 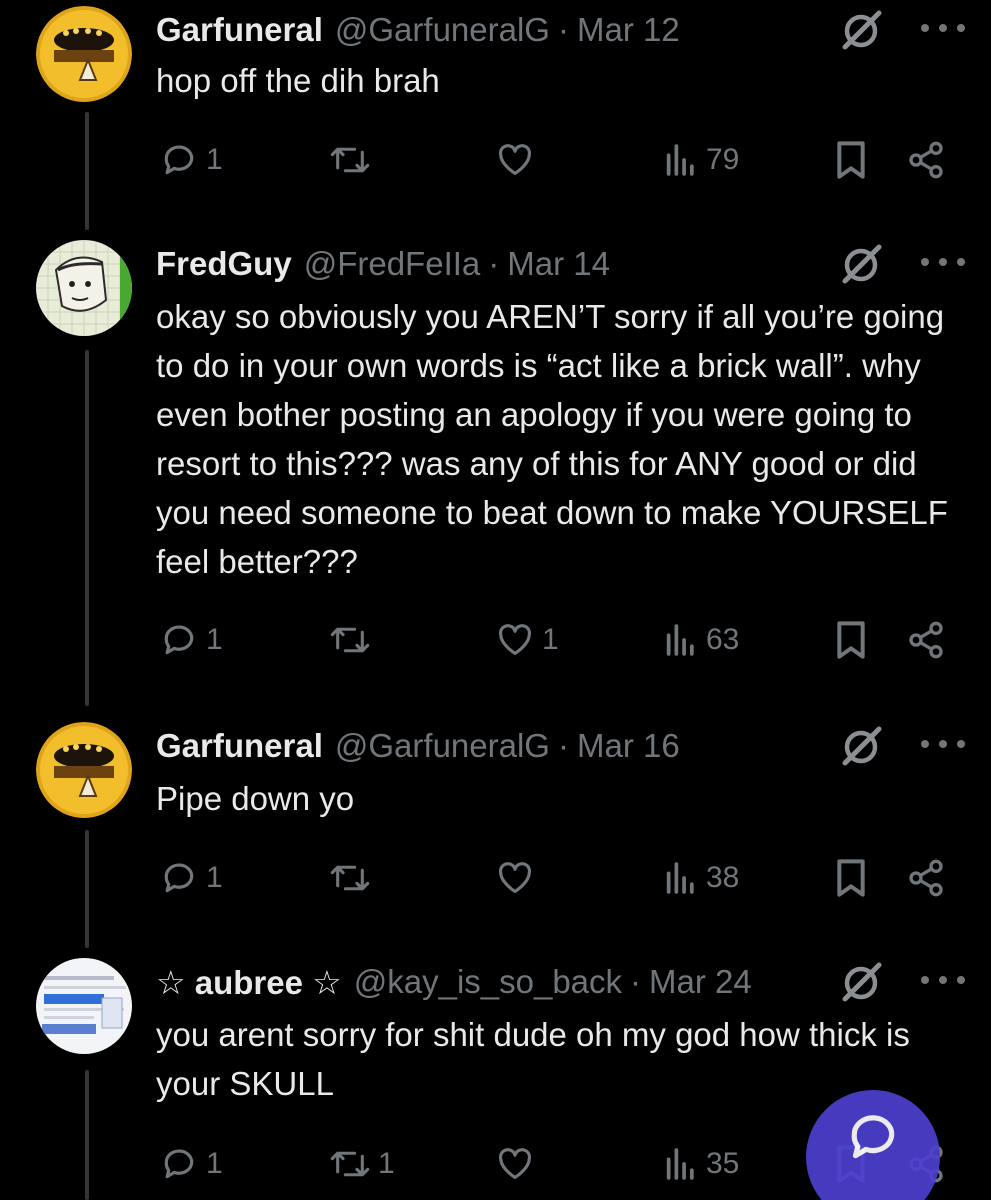 I want to click on repost-count: 1, so click(x=386, y=1163).